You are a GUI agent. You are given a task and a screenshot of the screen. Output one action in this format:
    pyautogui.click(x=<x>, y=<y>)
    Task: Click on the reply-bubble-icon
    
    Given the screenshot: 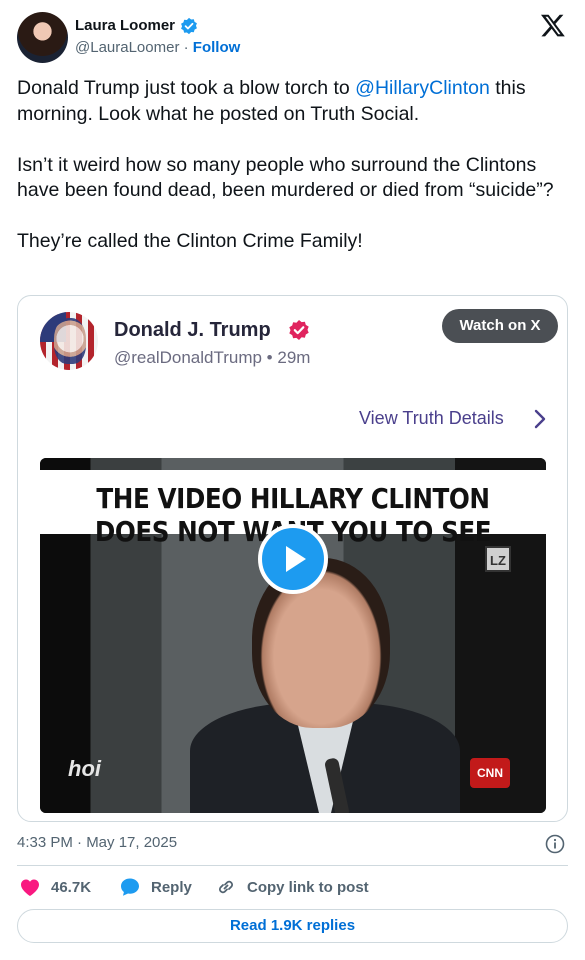 What is the action you would take?
    pyautogui.click(x=130, y=887)
    